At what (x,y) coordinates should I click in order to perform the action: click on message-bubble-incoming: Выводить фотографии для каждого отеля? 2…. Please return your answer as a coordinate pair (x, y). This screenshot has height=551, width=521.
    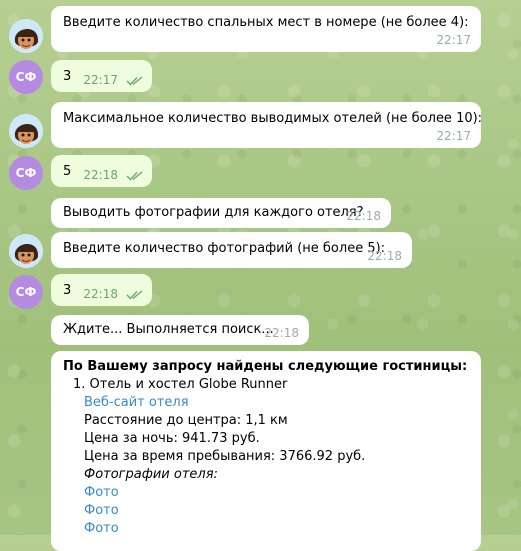
    Looking at the image, I should click on (221, 213).